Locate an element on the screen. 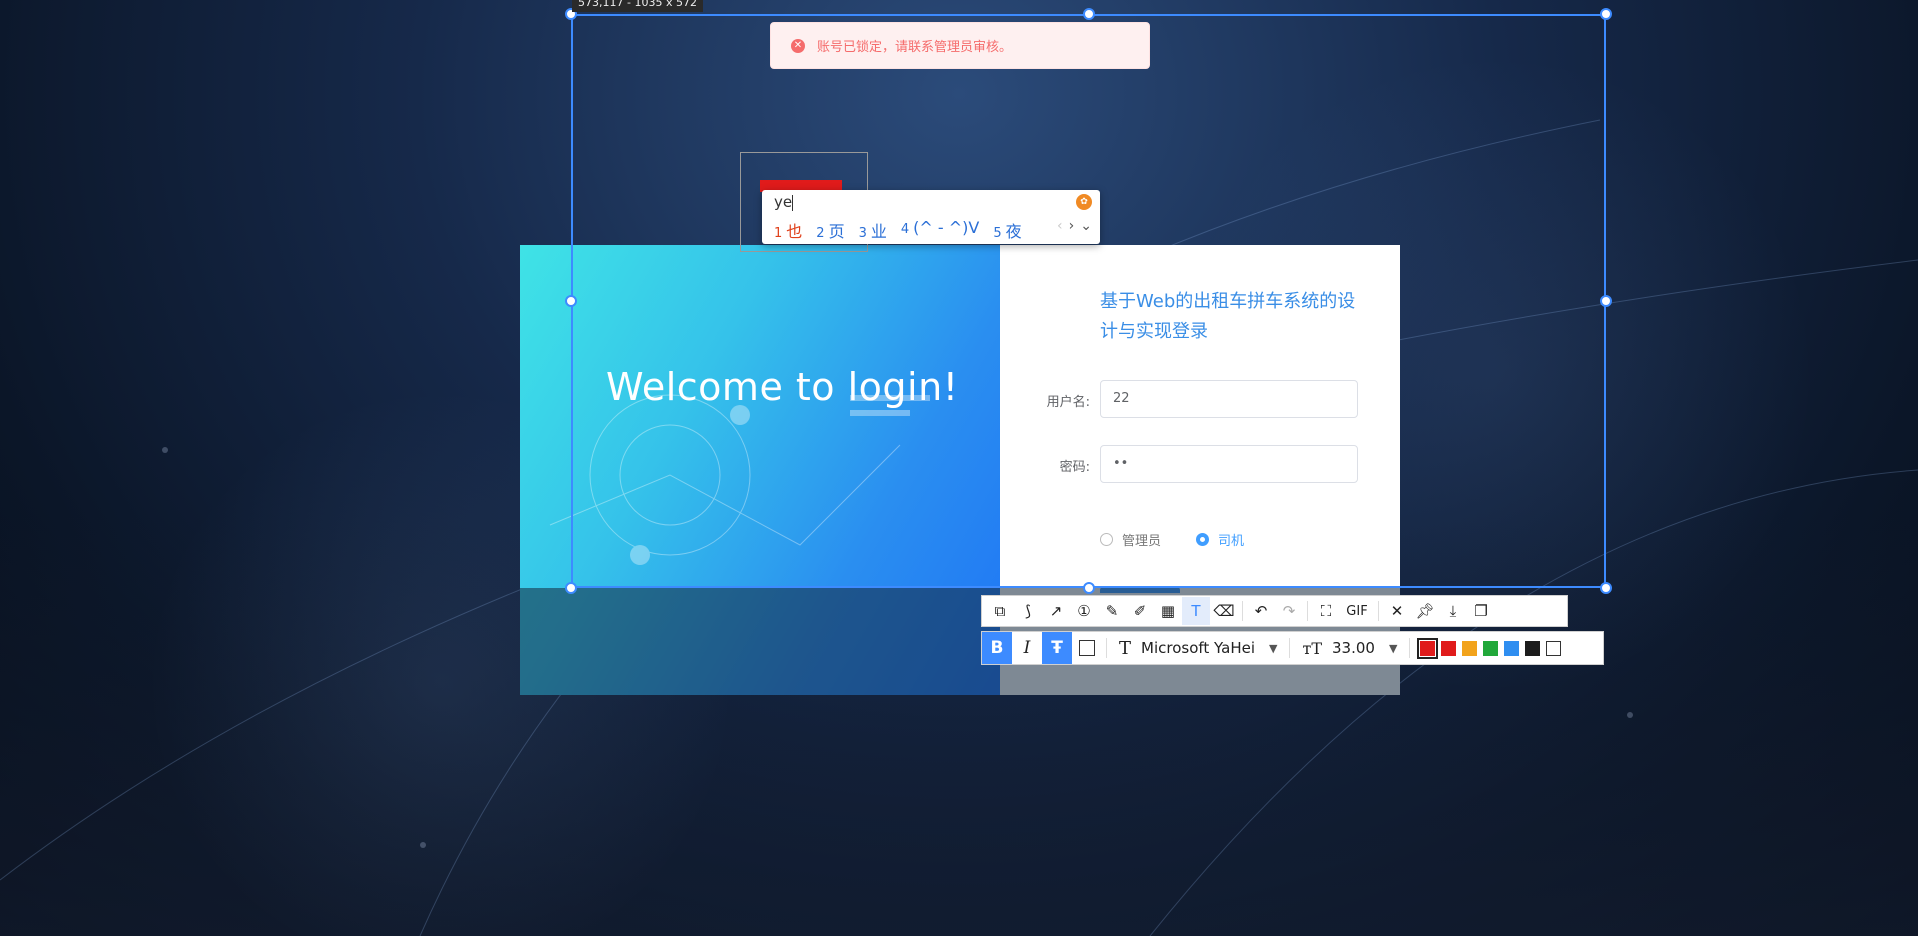 The width and height of the screenshot is (1918, 936). font-size-select: ᴛT 33.00 ▼ is located at coordinates (1349, 648).